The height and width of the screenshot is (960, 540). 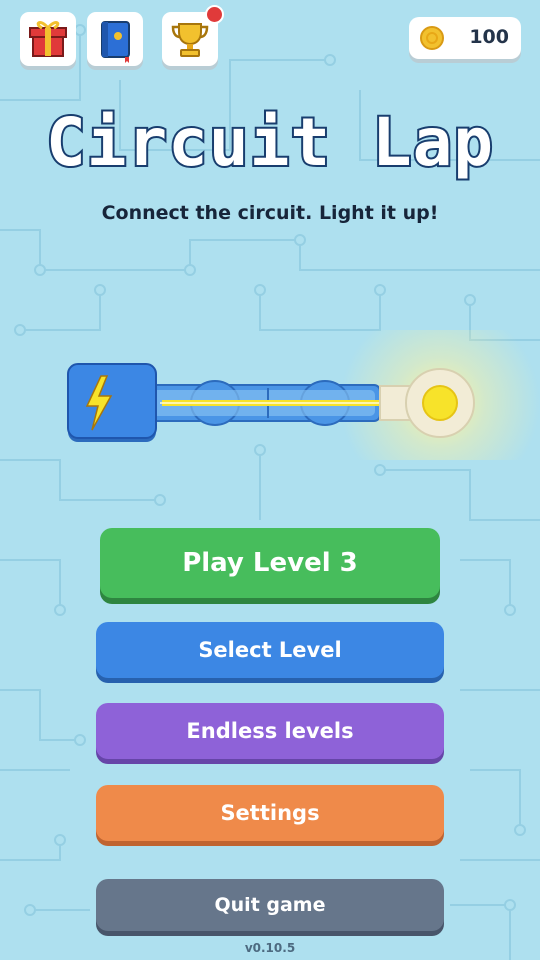 I want to click on journal-icon, so click(x=115, y=42).